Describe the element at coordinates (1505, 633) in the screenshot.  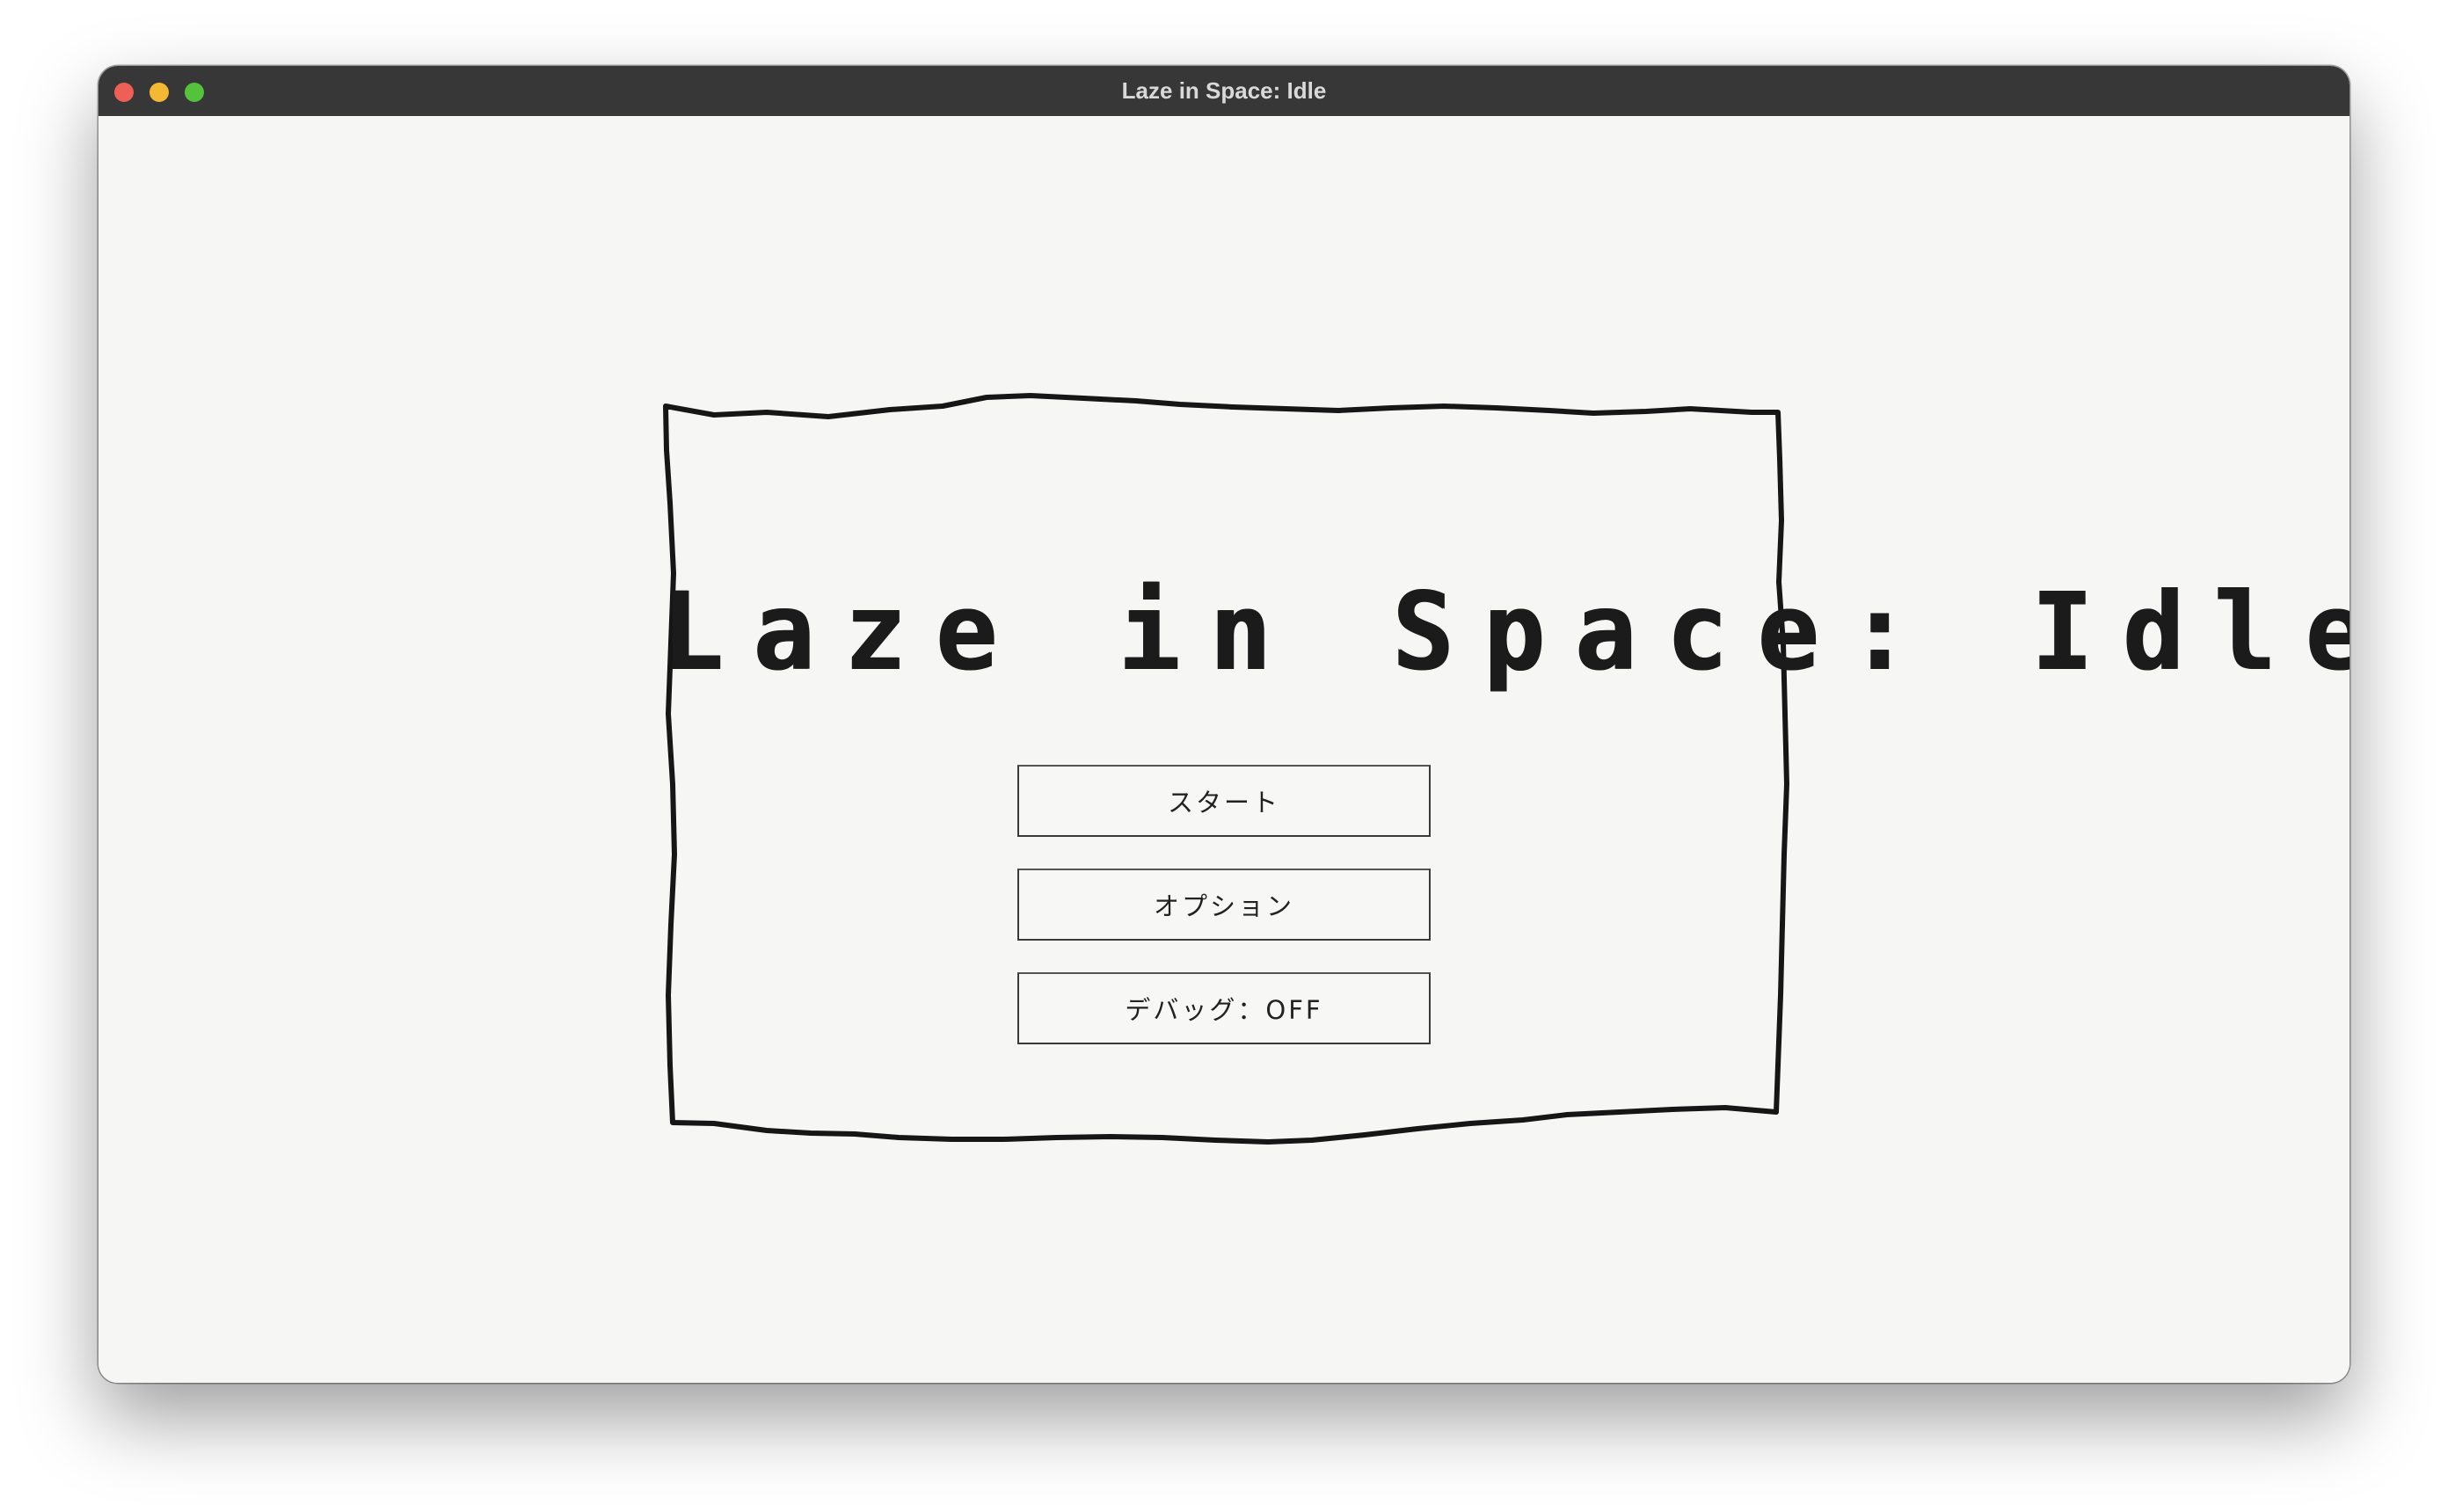
I see `game-title: Laze in Space: Idle` at that location.